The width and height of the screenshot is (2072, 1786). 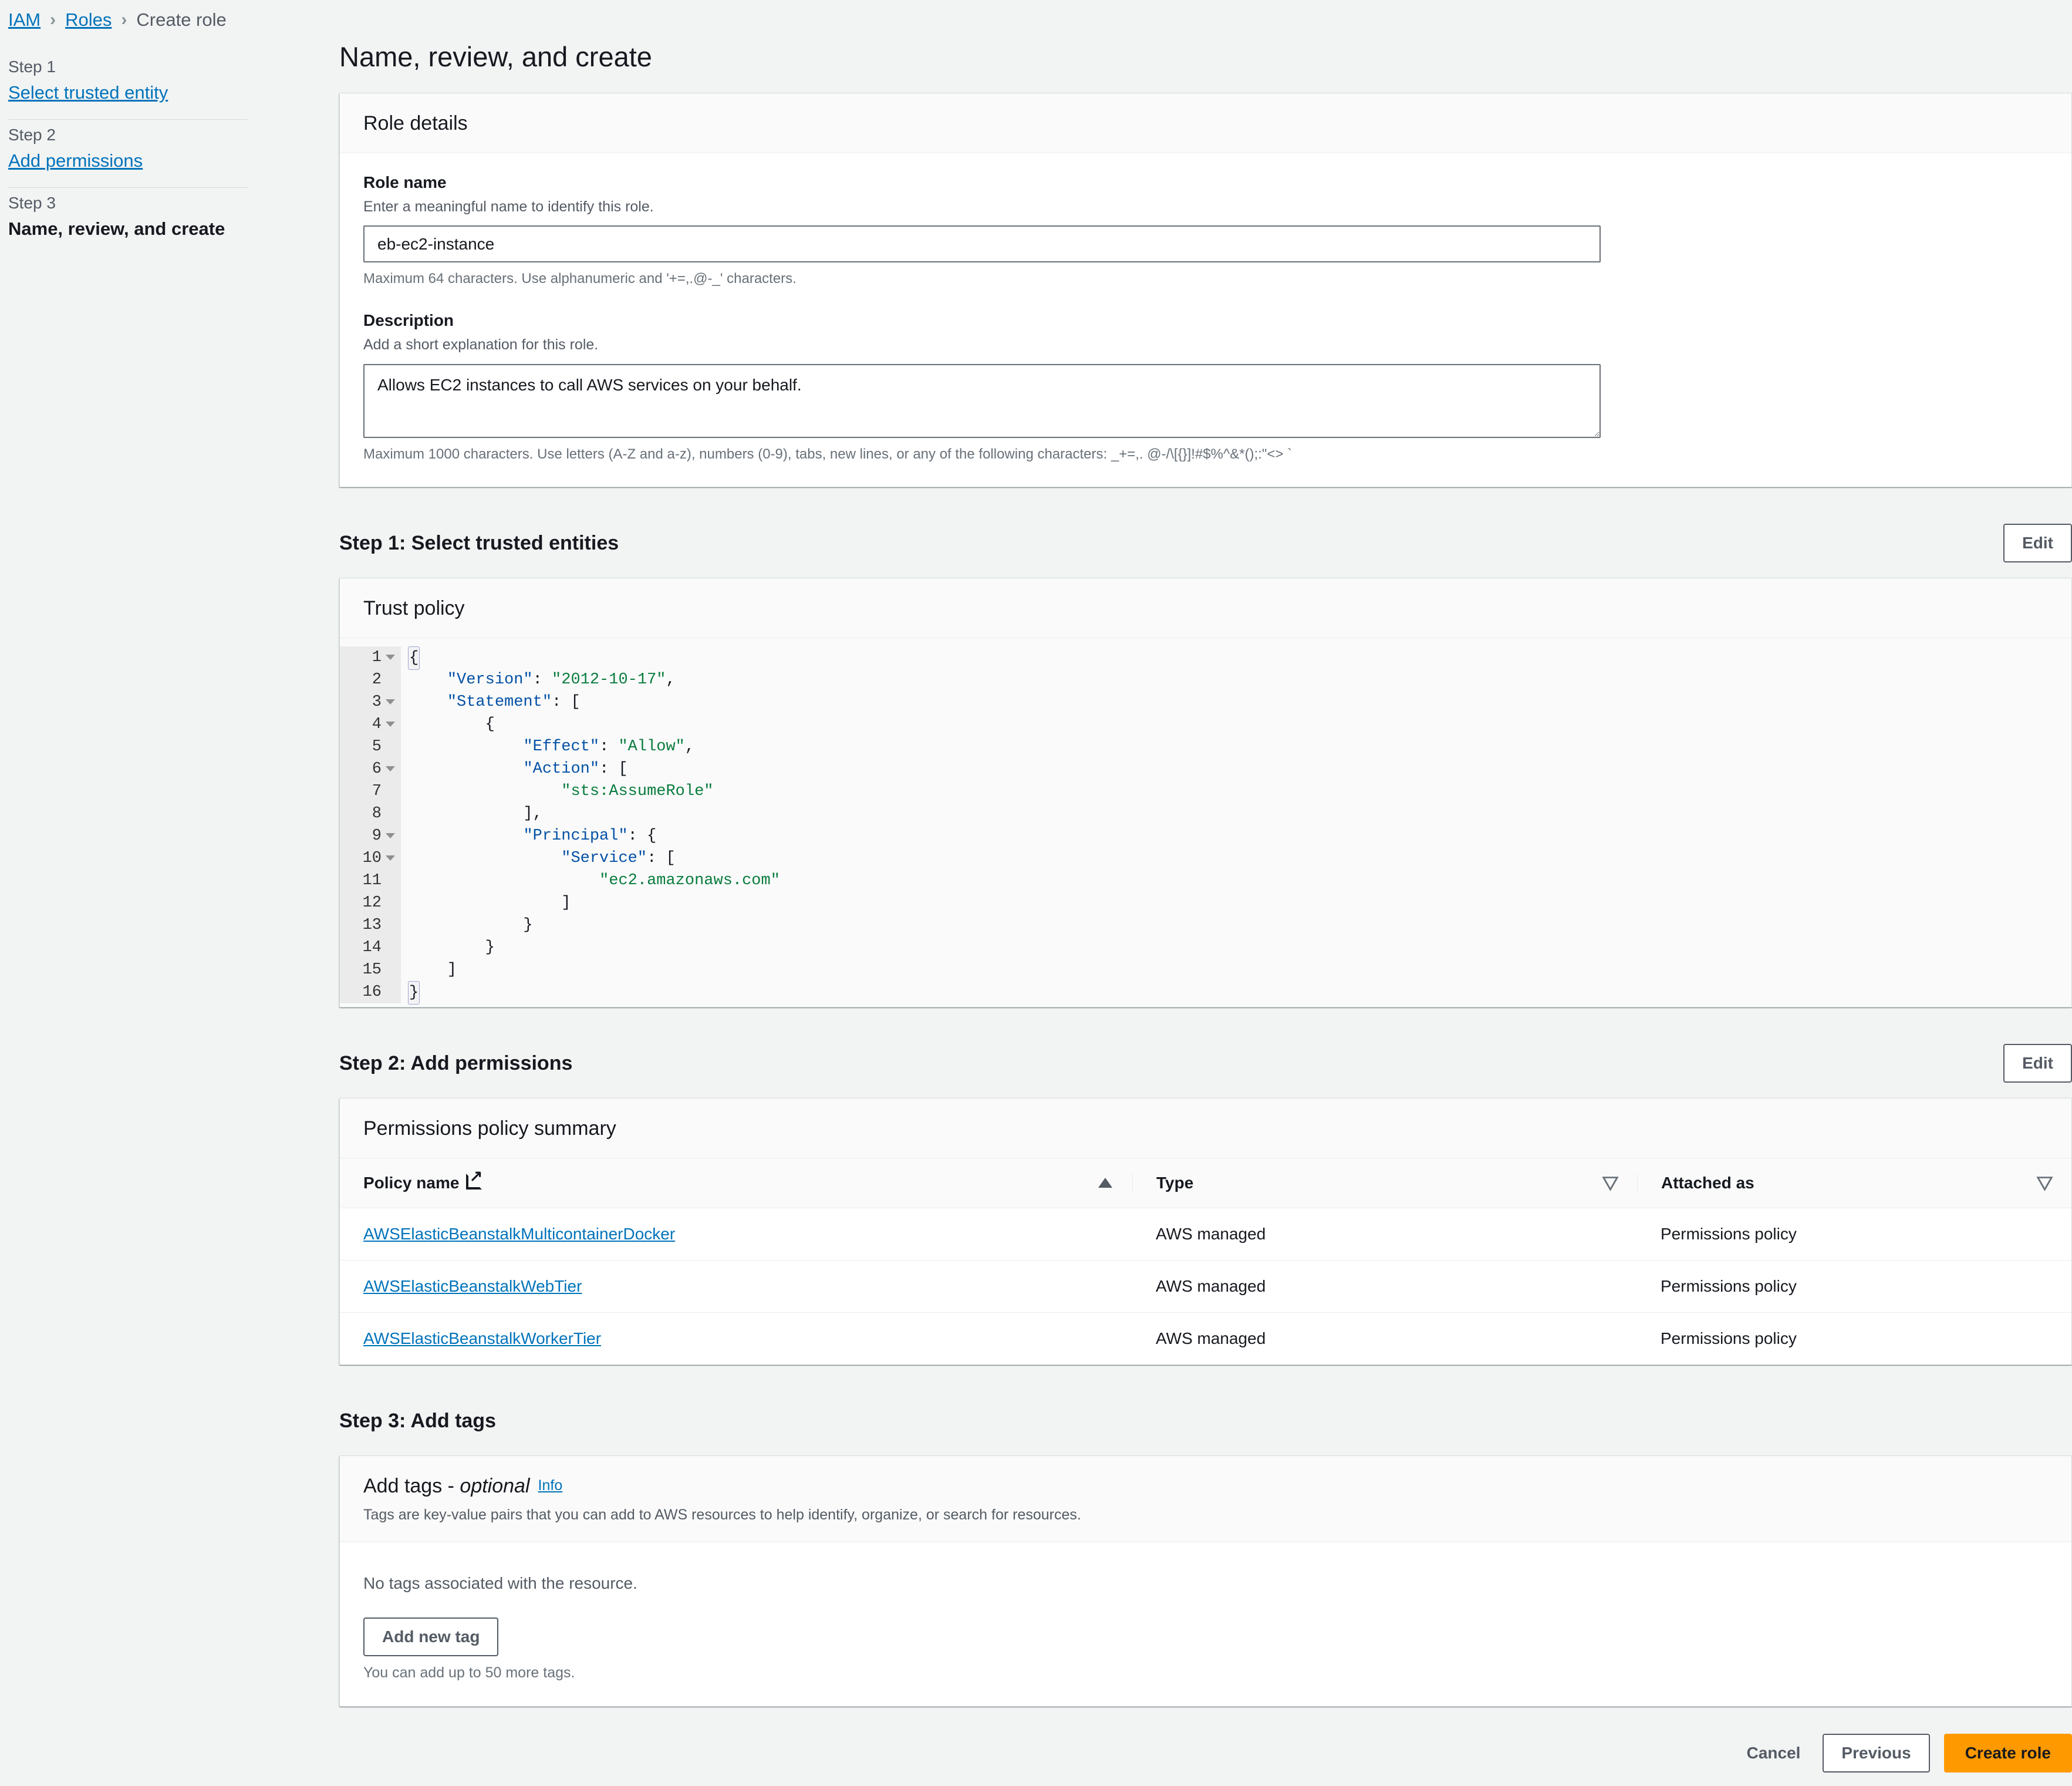 I want to click on line-number: 10, so click(x=372, y=858).